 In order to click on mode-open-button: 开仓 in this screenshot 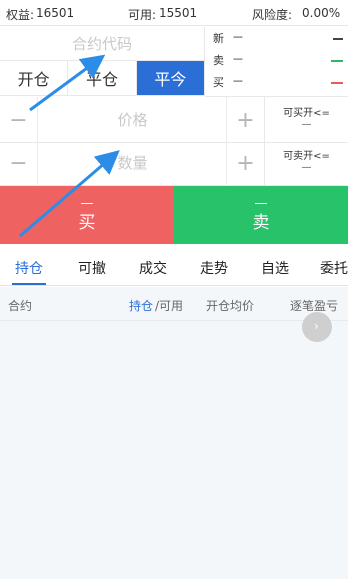, I will do `click(34, 78)`.